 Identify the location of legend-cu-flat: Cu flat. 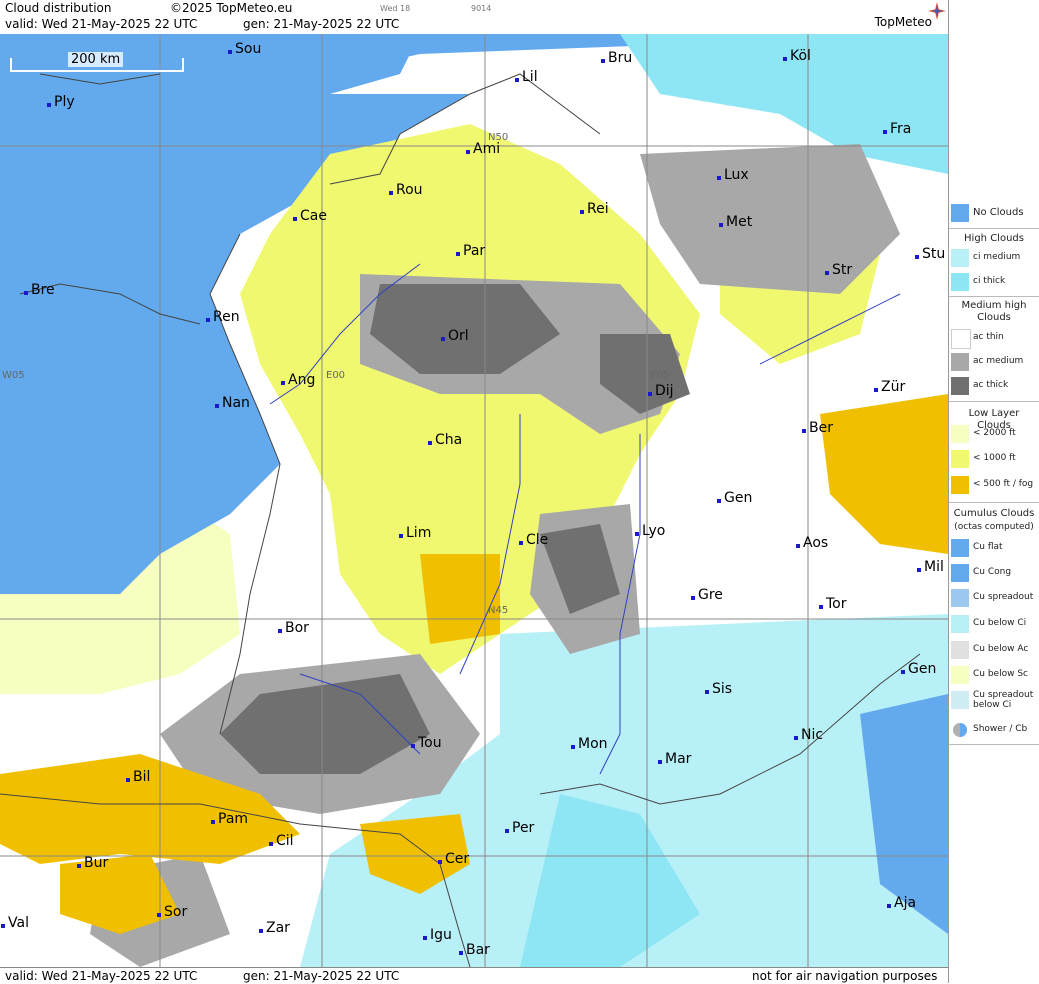
(994, 548).